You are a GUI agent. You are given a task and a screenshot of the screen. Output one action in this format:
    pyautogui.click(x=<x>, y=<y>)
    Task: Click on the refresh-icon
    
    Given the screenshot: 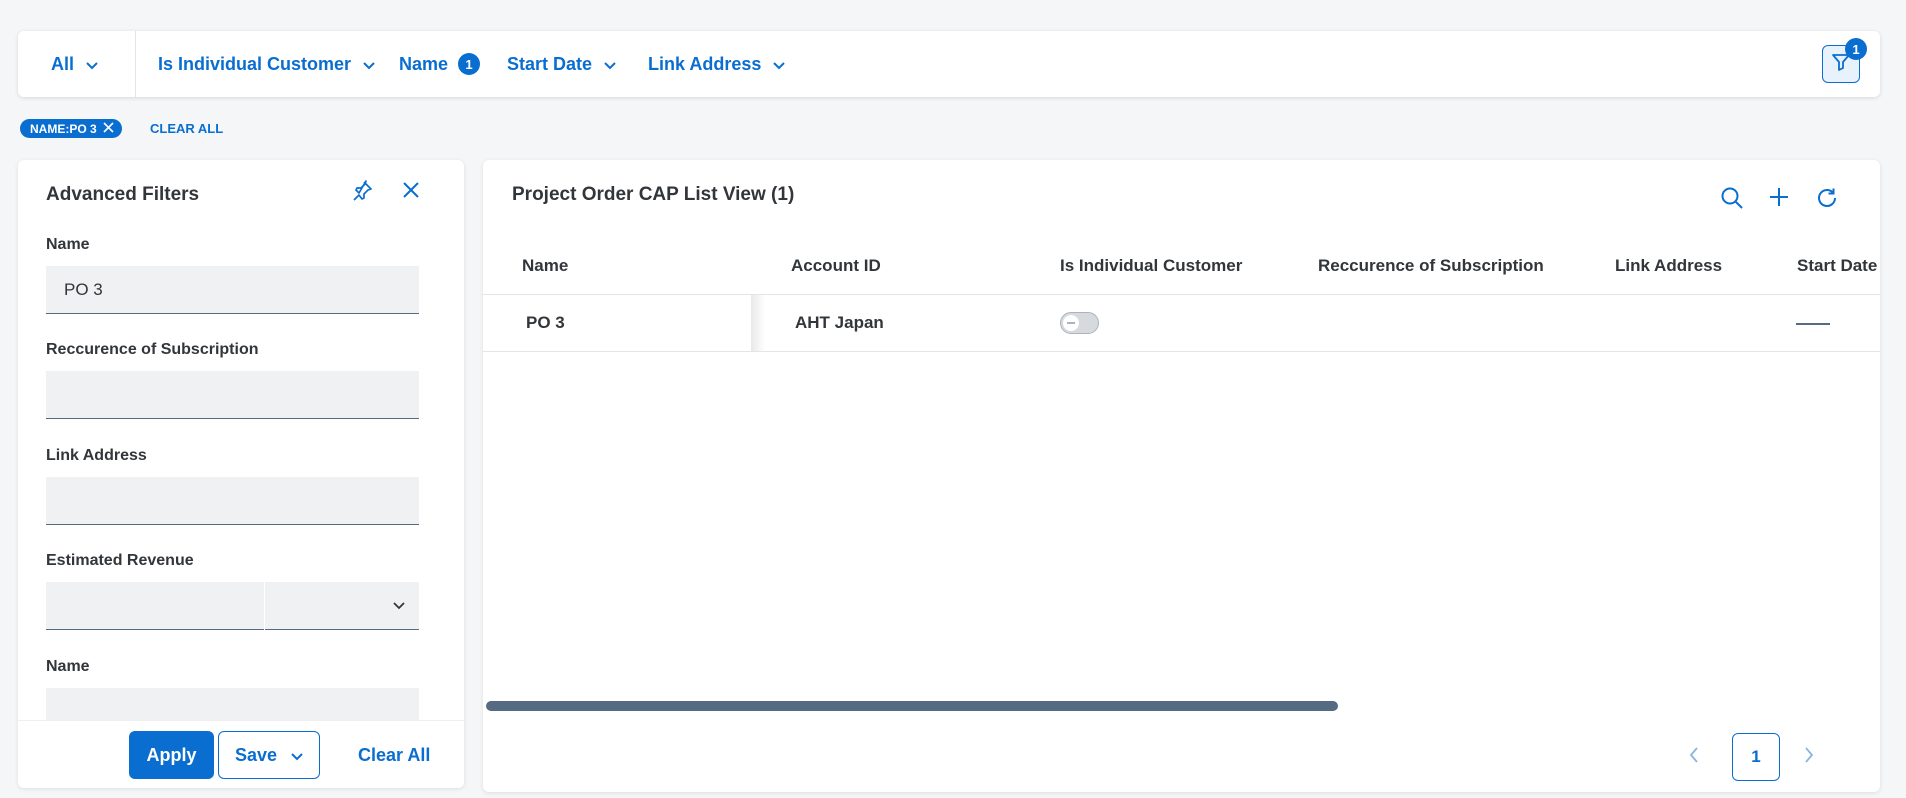 What is the action you would take?
    pyautogui.click(x=1827, y=200)
    